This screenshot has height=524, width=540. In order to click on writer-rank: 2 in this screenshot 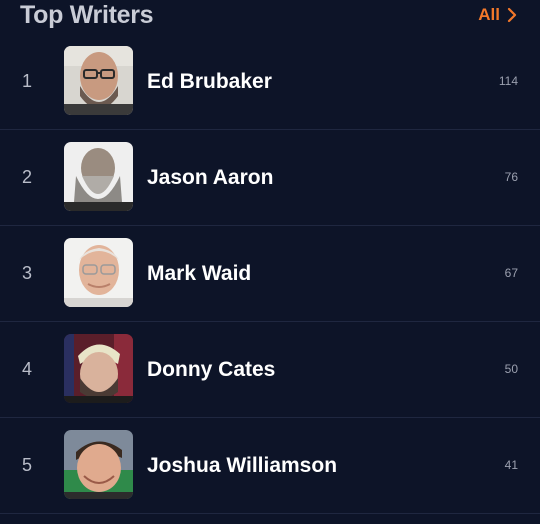, I will do `click(27, 177)`.